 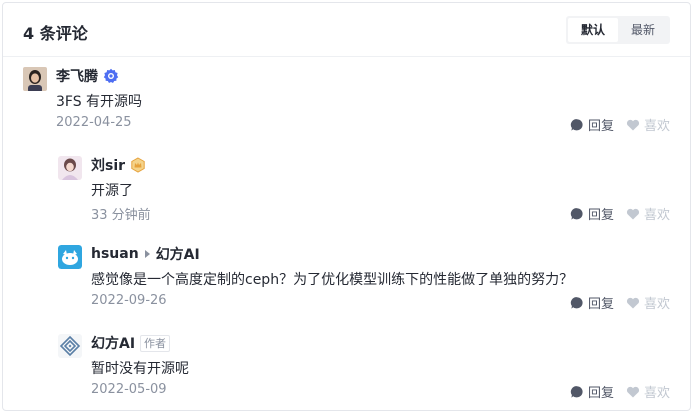 I want to click on verified-gear-icon, so click(x=111, y=76).